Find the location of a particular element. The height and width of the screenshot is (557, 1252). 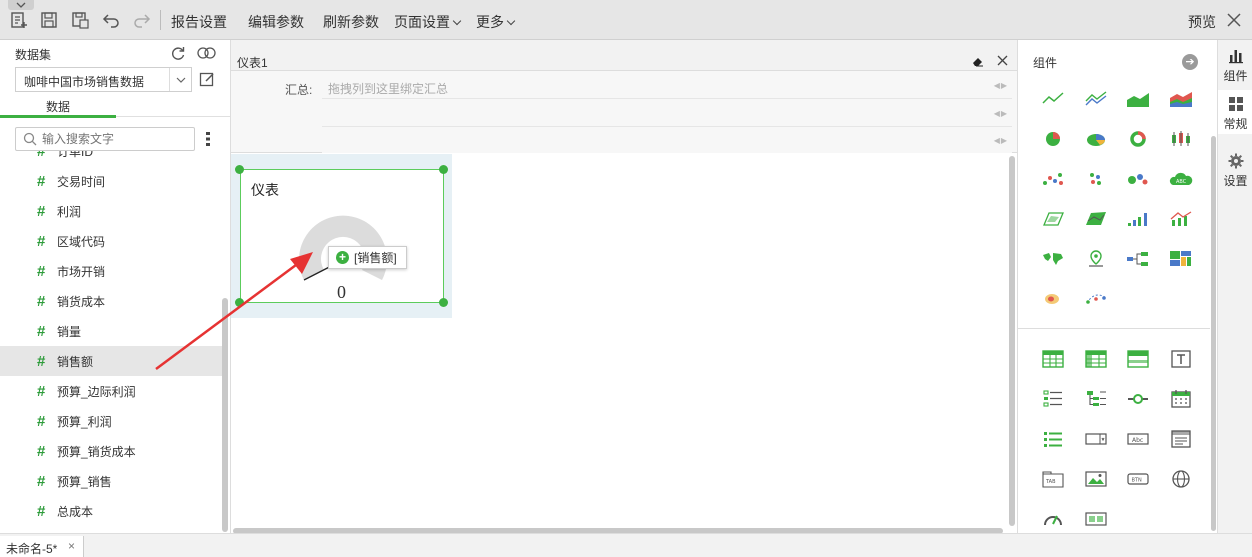

new-report-icon is located at coordinates (19, 20).